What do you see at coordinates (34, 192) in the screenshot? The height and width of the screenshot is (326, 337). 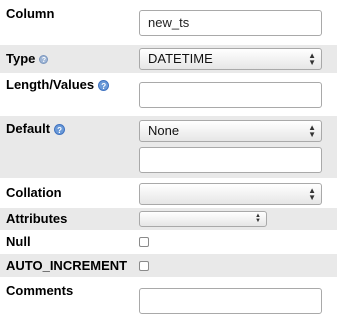 I see `collation-label: Collation` at bounding box center [34, 192].